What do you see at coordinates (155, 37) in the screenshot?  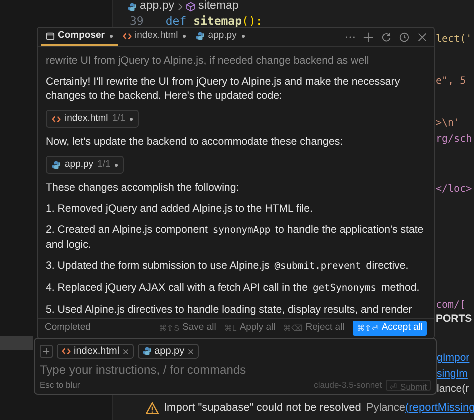 I see `tab: index.html` at bounding box center [155, 37].